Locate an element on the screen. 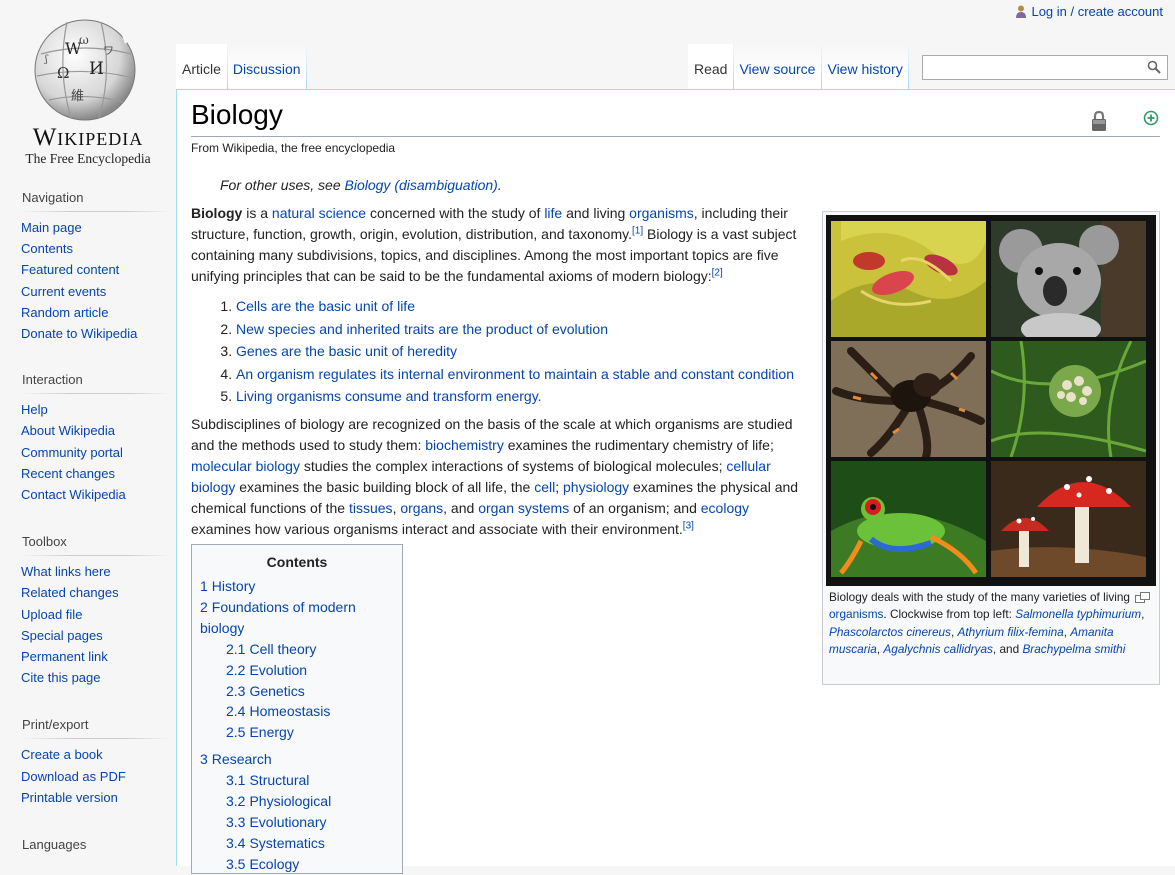  brachypelma-link: Brachypelma smithi is located at coordinates (1073, 649).